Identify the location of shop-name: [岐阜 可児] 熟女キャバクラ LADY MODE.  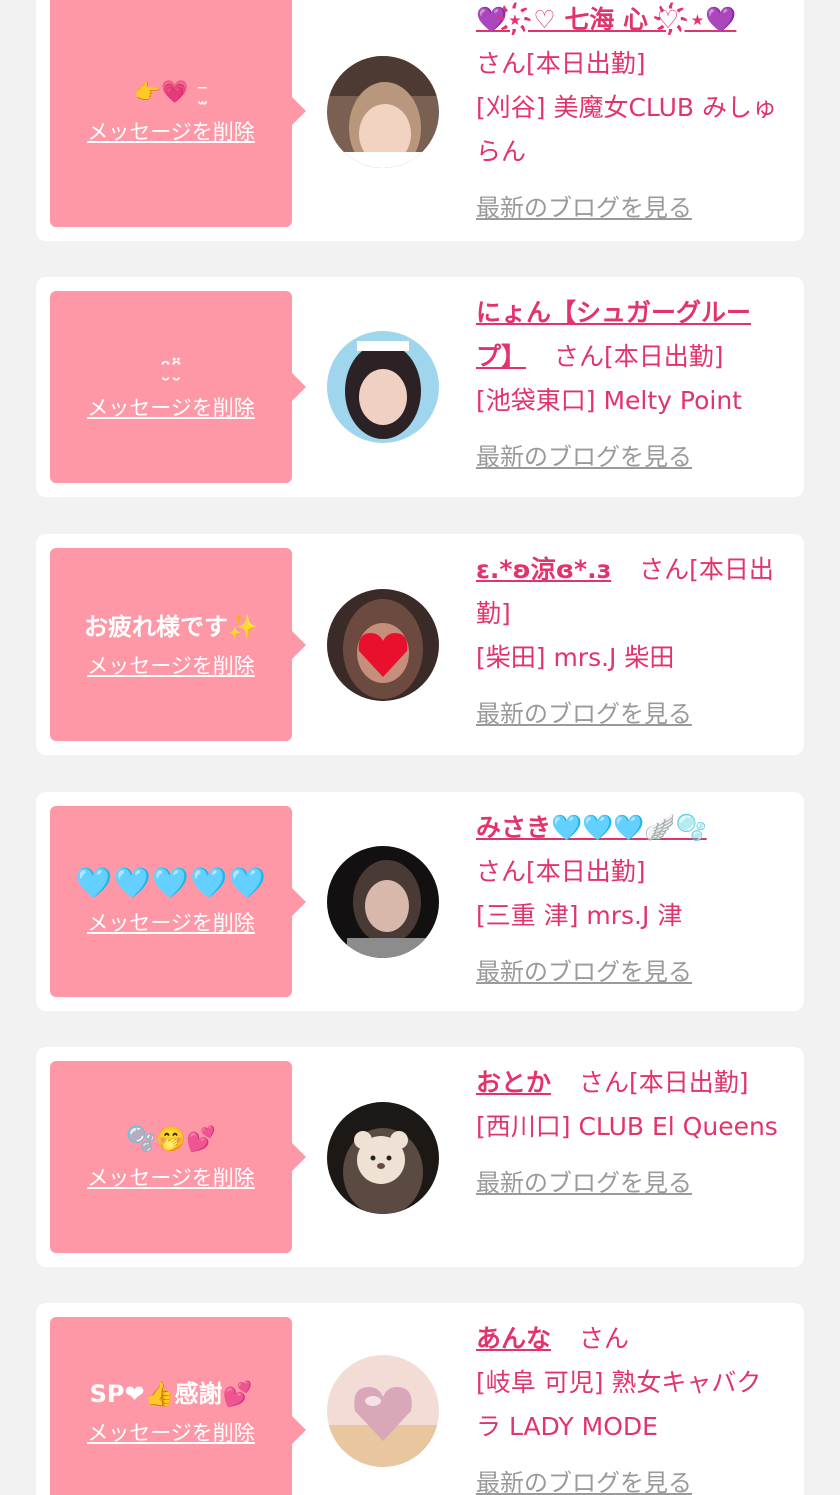
(619, 1404).